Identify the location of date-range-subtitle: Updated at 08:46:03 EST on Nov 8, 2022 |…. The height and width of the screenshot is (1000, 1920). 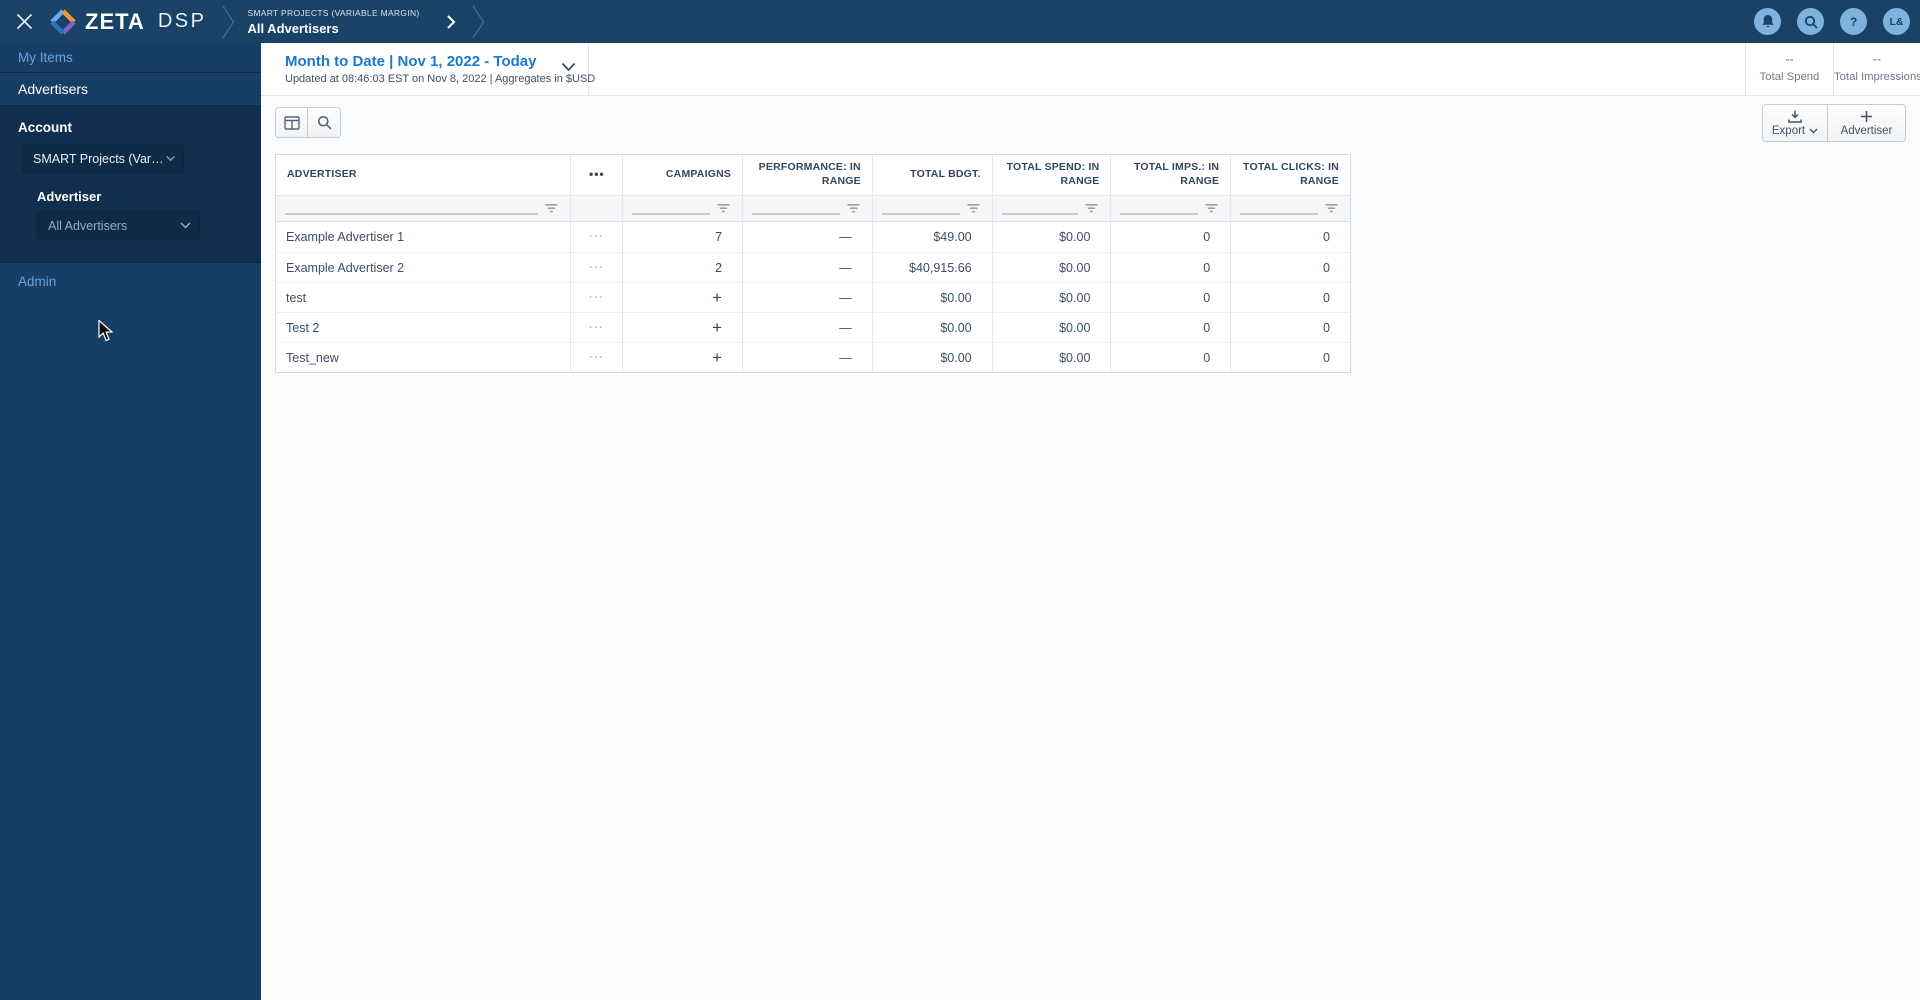
(440, 79).